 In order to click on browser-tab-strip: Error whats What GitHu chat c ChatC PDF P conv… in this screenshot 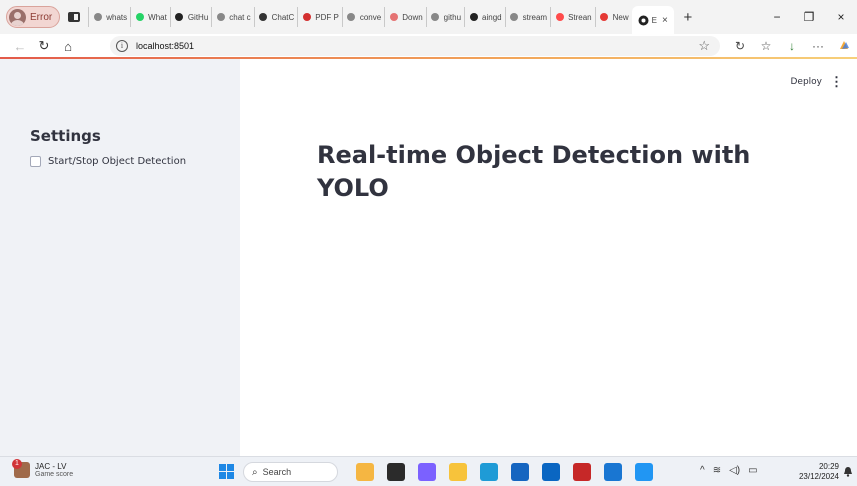, I will do `click(428, 17)`.